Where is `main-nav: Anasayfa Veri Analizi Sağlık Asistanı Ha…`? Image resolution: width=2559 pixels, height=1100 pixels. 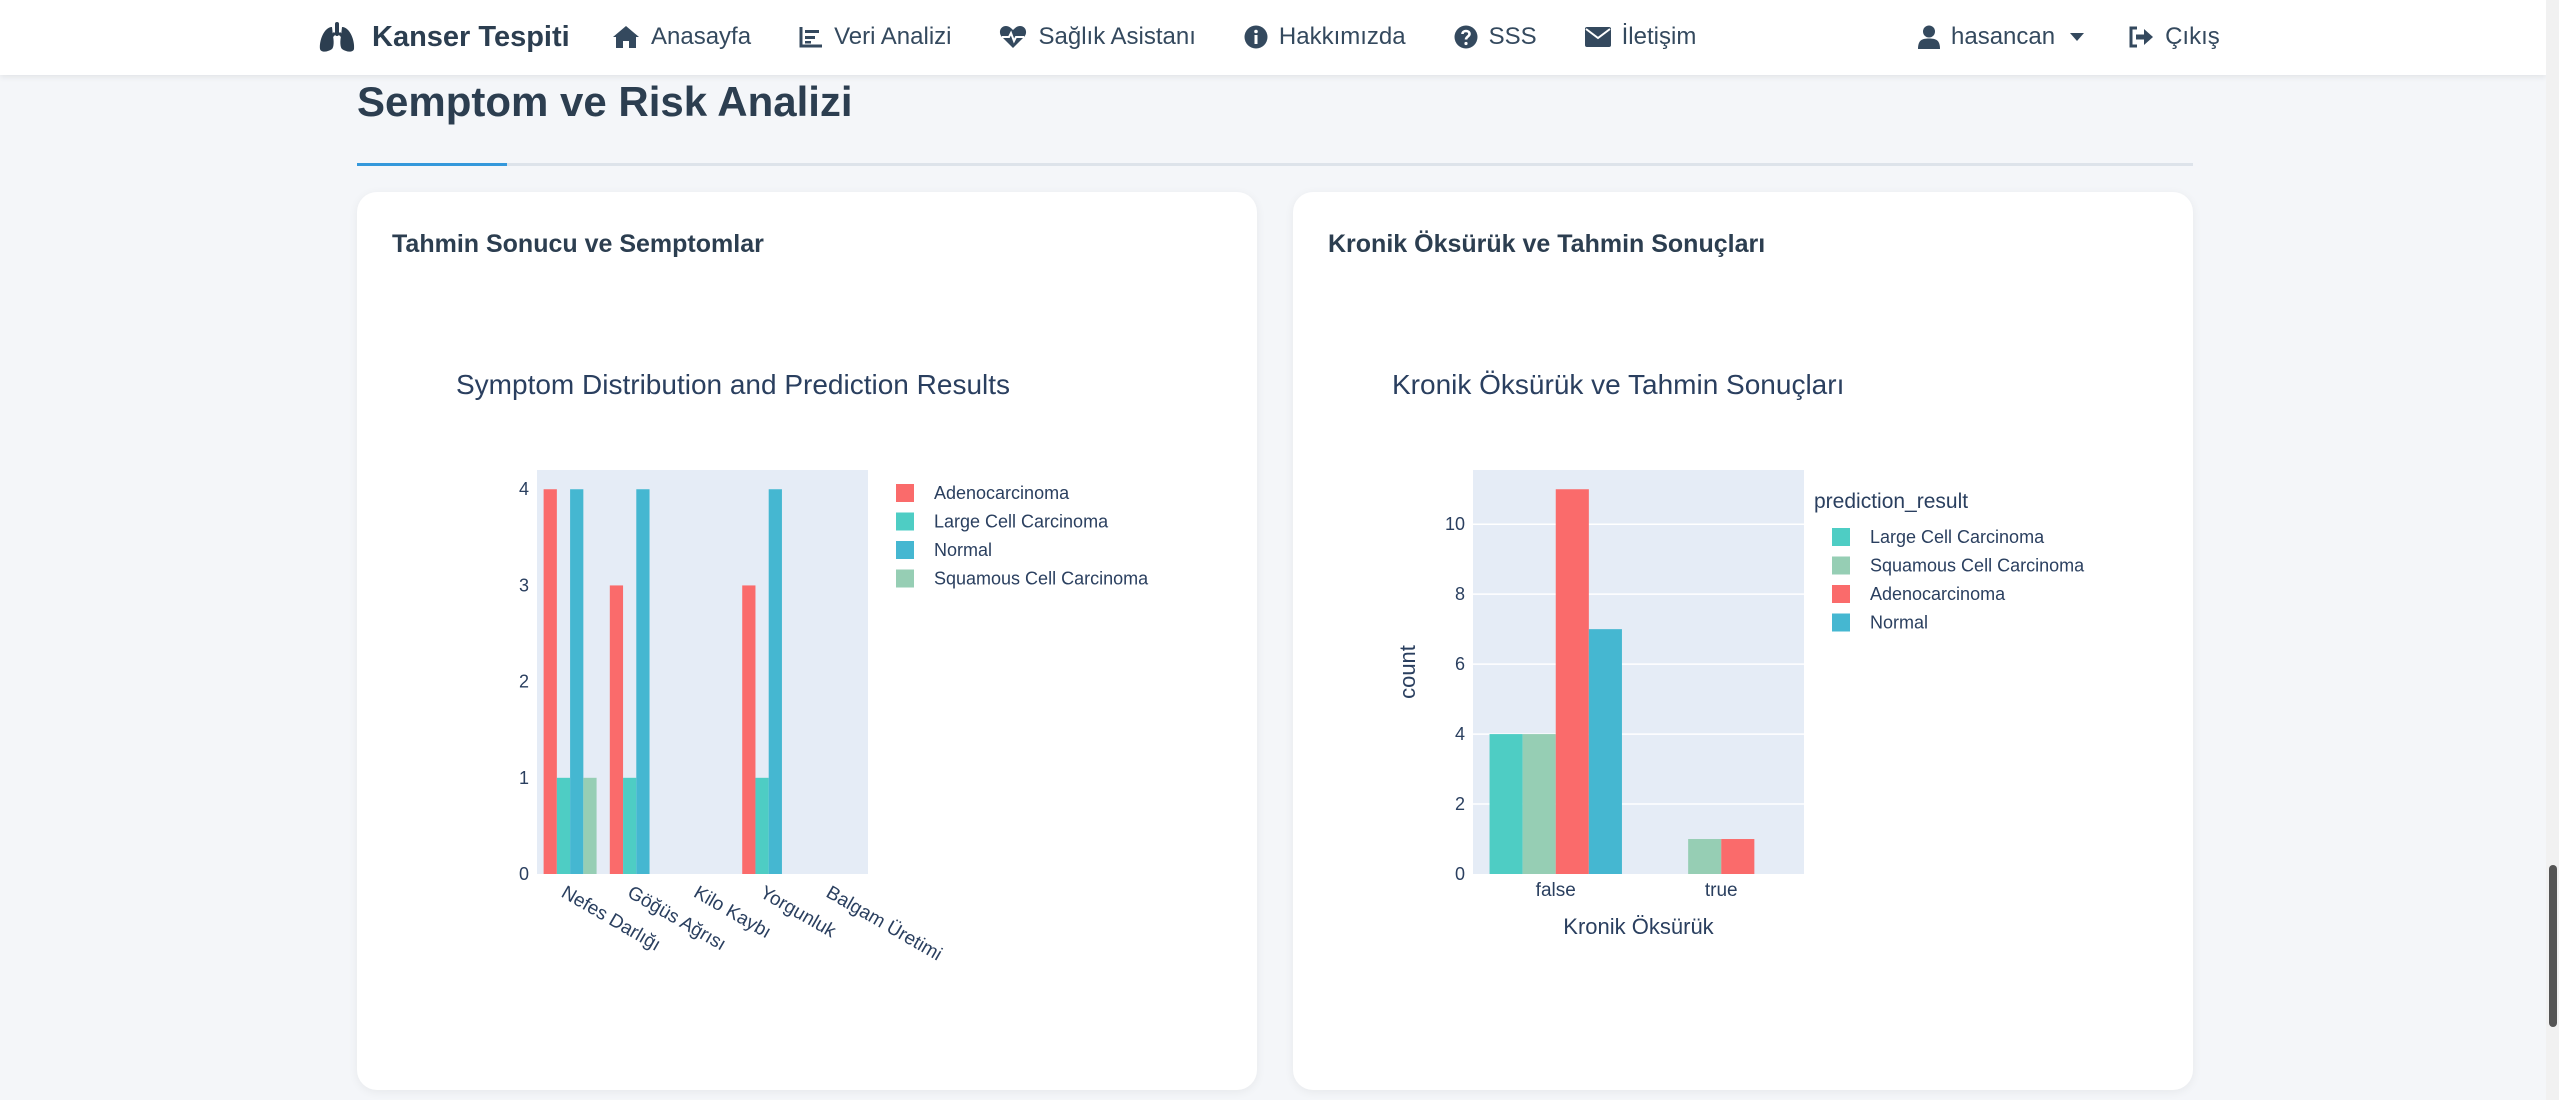 main-nav: Anasayfa Veri Analizi Sağlık Asistanı Ha… is located at coordinates (1178, 37).